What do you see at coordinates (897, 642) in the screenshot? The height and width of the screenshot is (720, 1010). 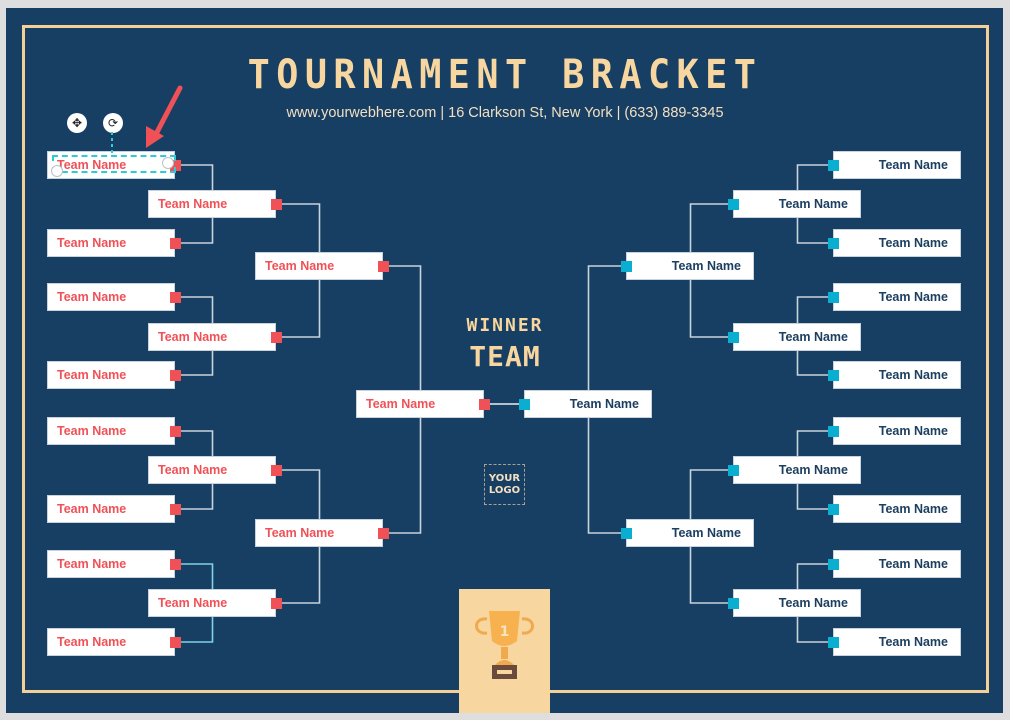 I see `right-round1-team-8: Team Name` at bounding box center [897, 642].